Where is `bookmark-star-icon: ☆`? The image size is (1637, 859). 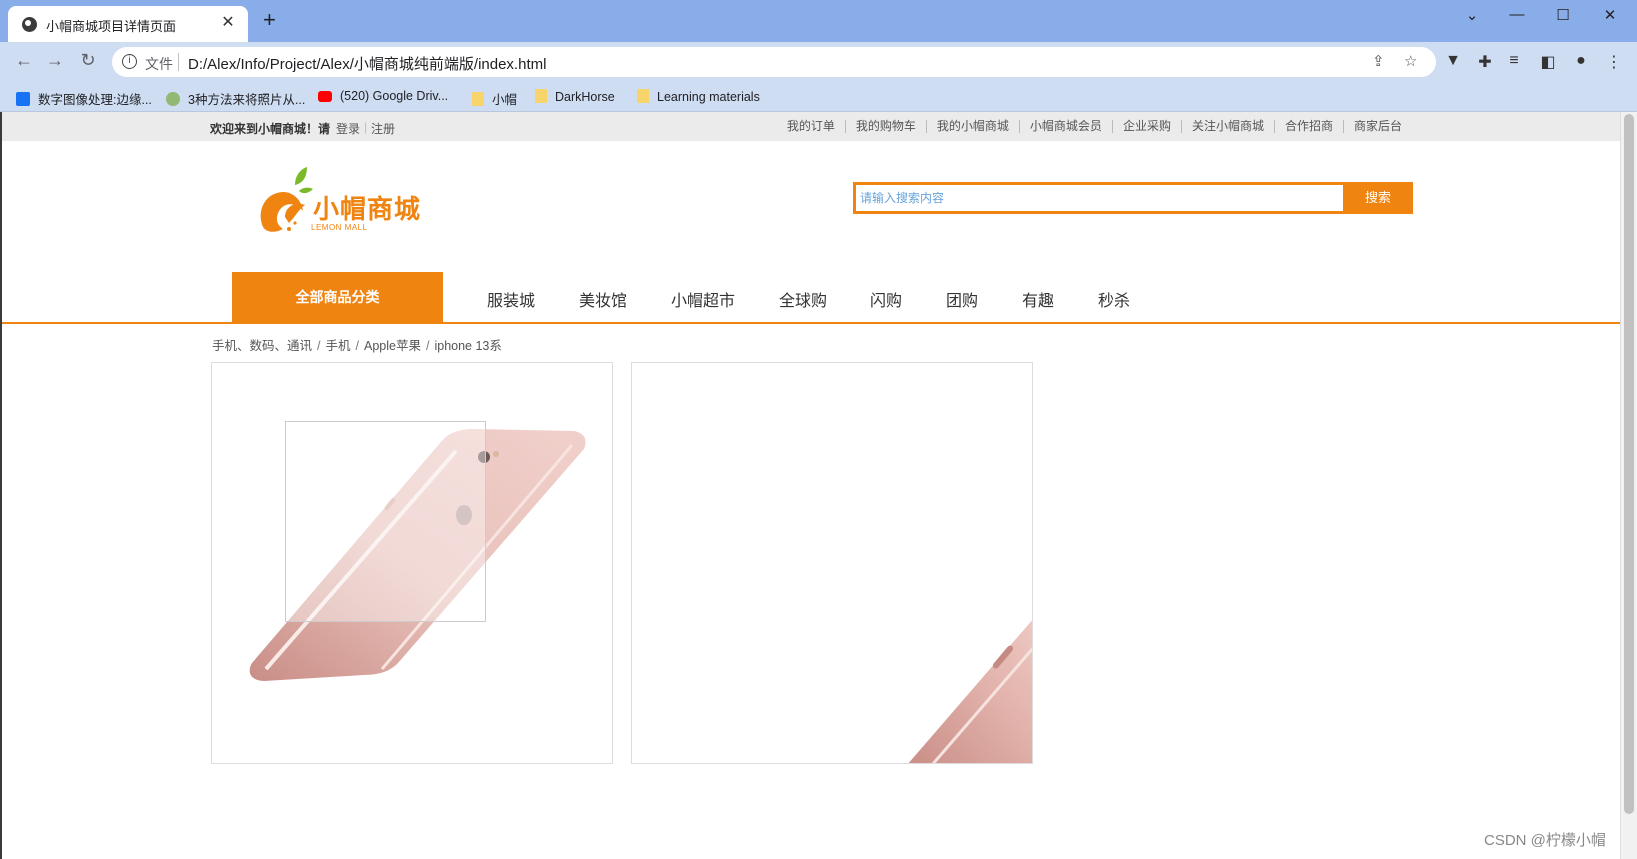
bookmark-star-icon: ☆ is located at coordinates (1410, 61).